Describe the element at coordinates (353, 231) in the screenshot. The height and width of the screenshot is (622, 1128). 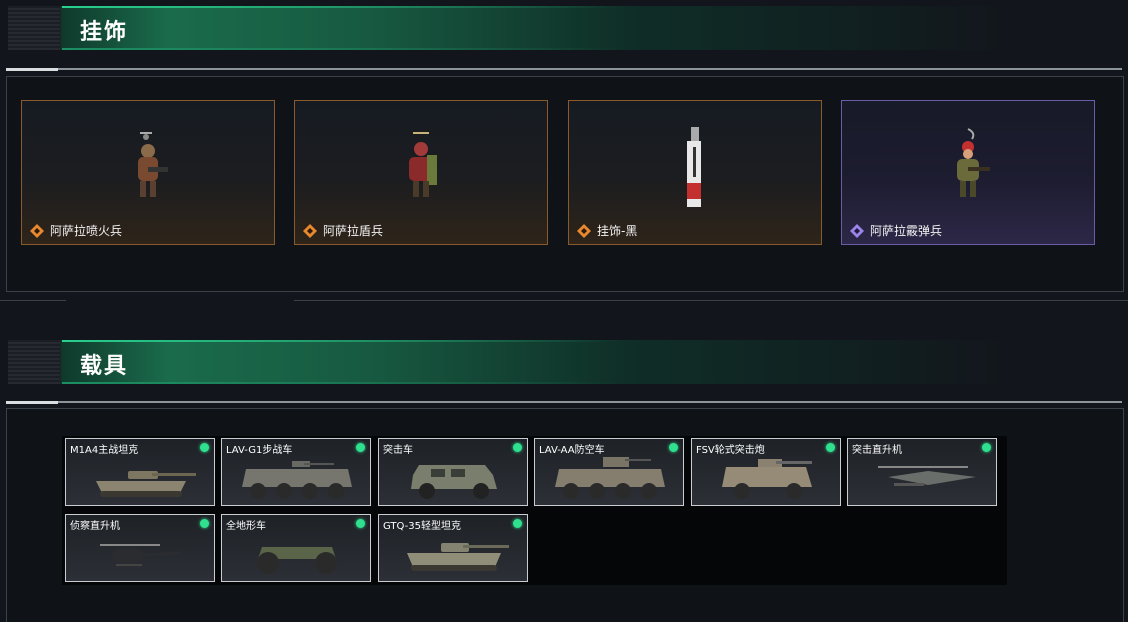
I see `pendant-name: 阿萨拉盾兵` at that location.